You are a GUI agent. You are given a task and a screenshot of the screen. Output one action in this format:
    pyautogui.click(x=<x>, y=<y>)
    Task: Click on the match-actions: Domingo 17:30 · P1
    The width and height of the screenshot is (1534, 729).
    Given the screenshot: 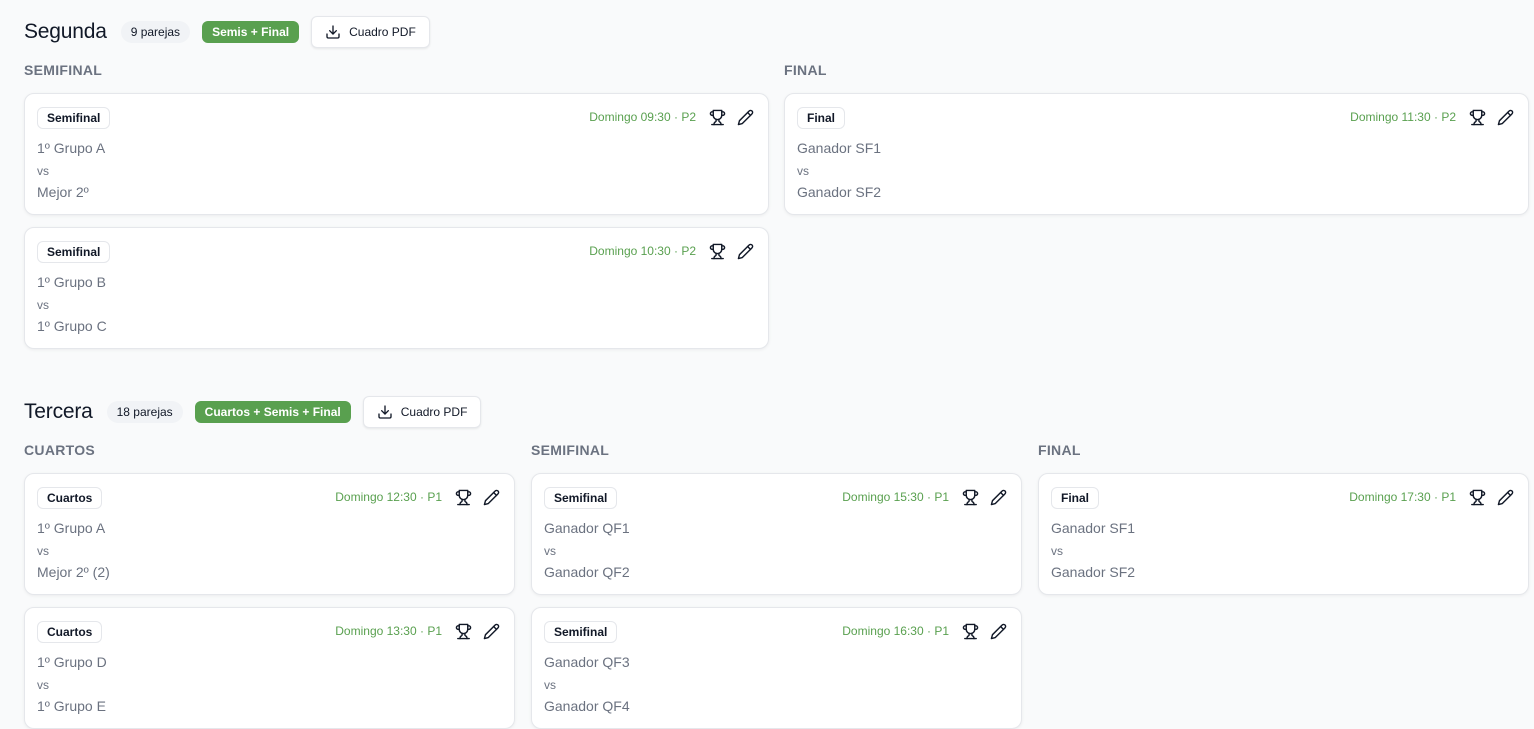 What is the action you would take?
    pyautogui.click(x=1431, y=497)
    